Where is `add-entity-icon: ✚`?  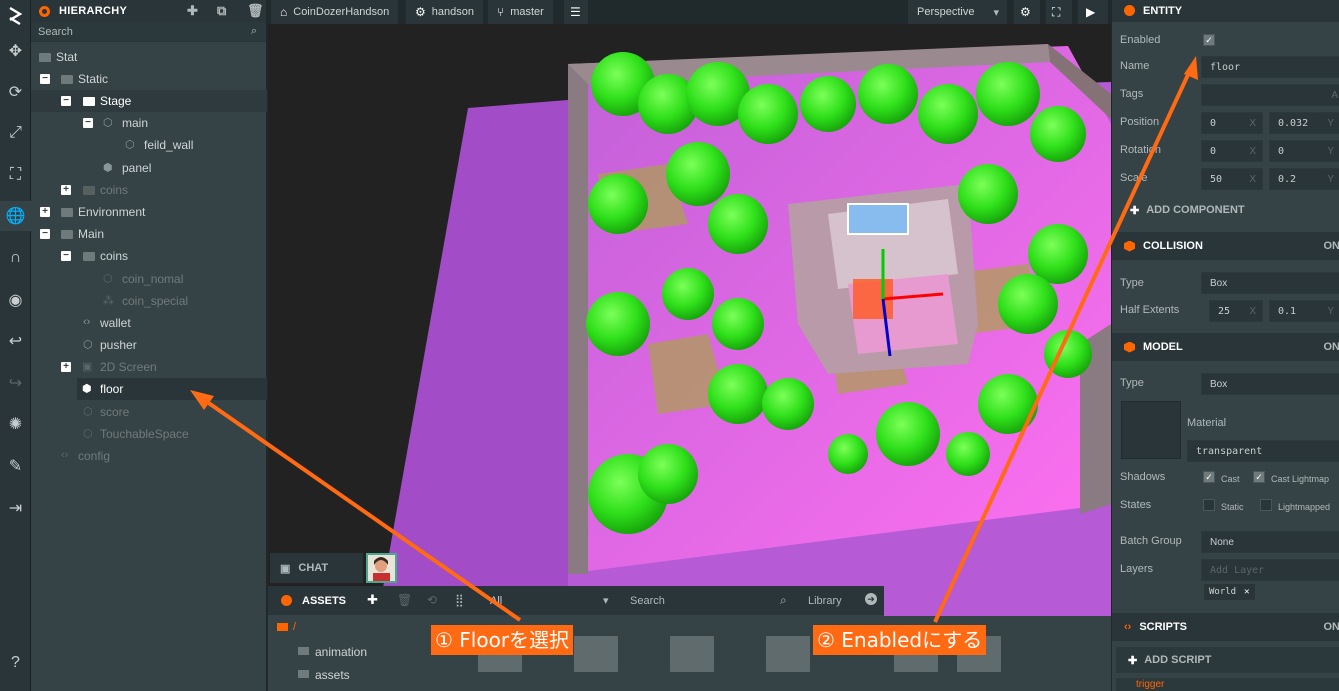
add-entity-icon: ✚ is located at coordinates (192, 11).